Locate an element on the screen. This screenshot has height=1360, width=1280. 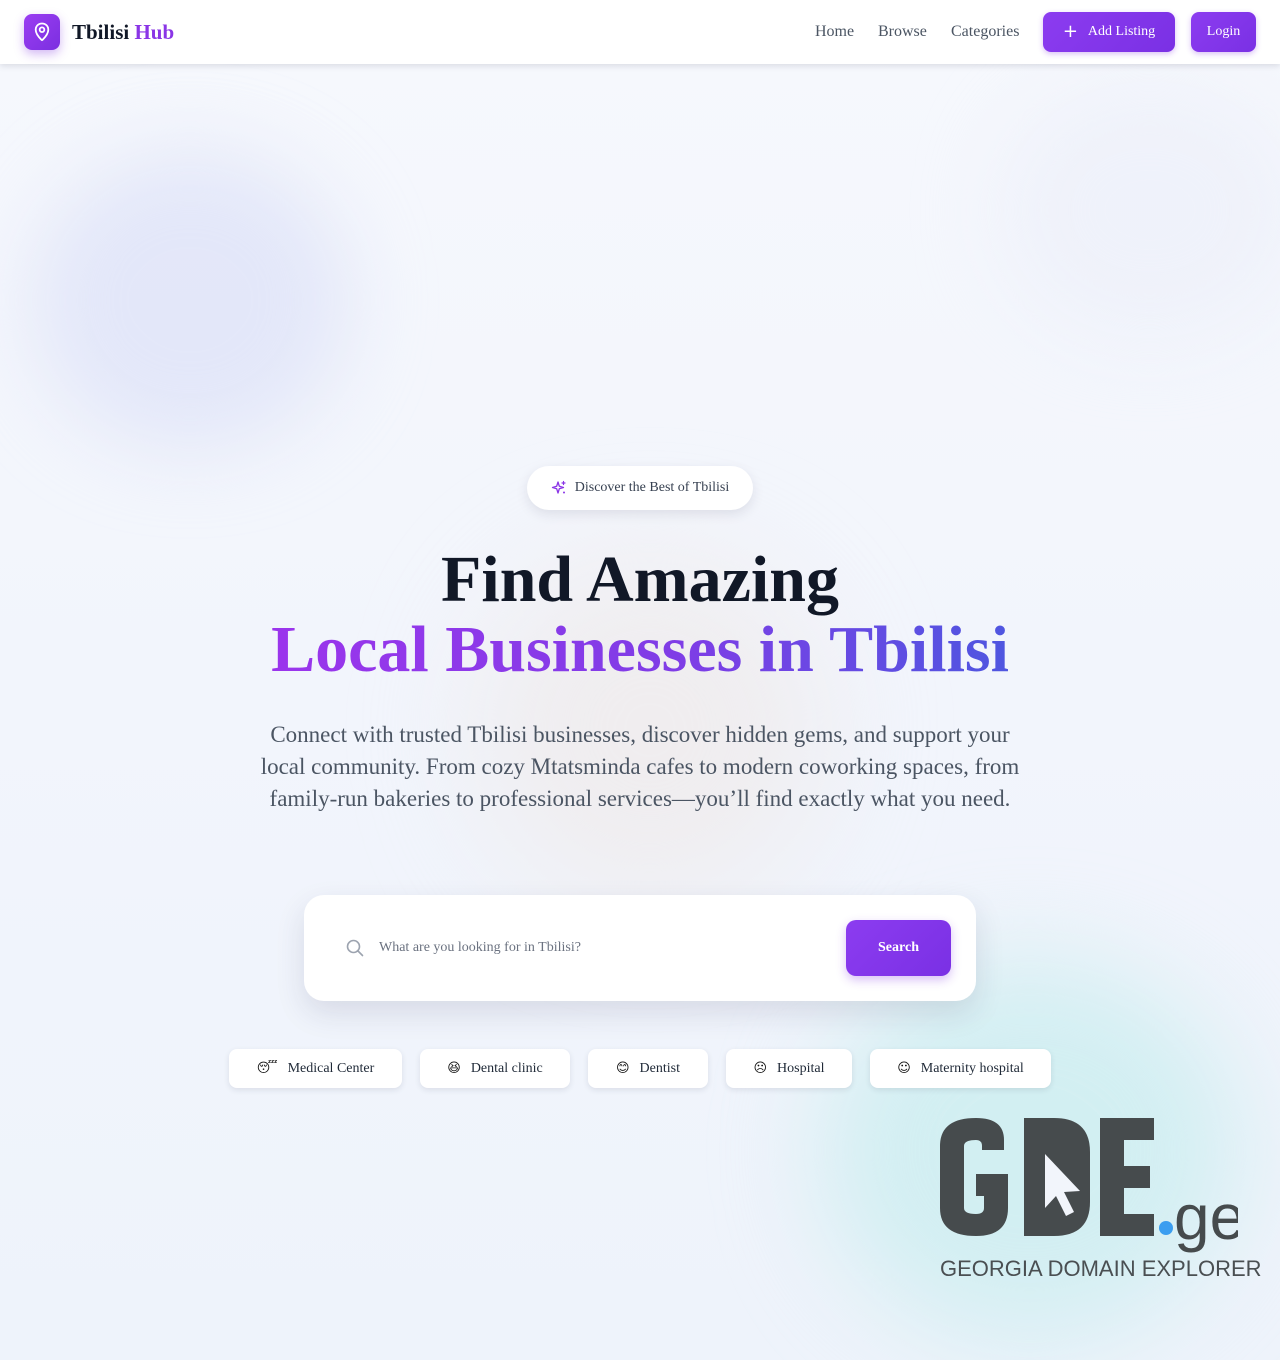
hero-title-line2: Local Businesses in Tbilisi is located at coordinates (640, 650).